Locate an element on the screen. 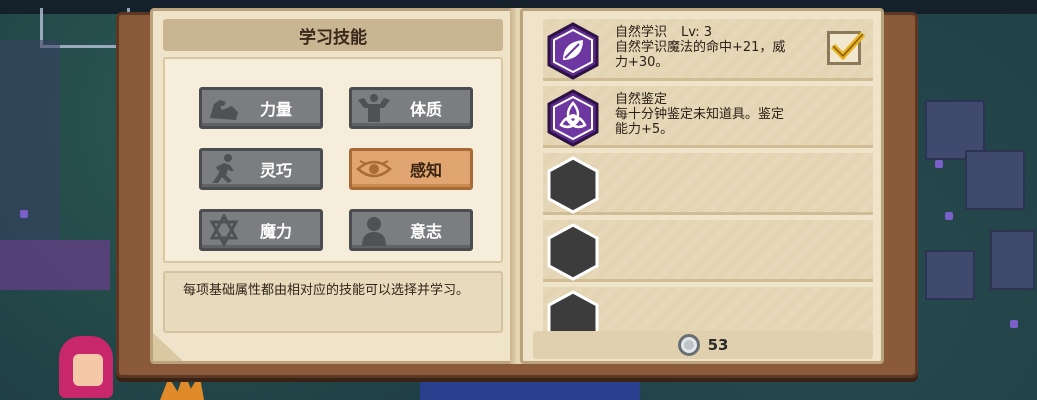 Image resolution: width=1037 pixels, height=400 pixels. skill-enabled-checkbox is located at coordinates (846, 48).